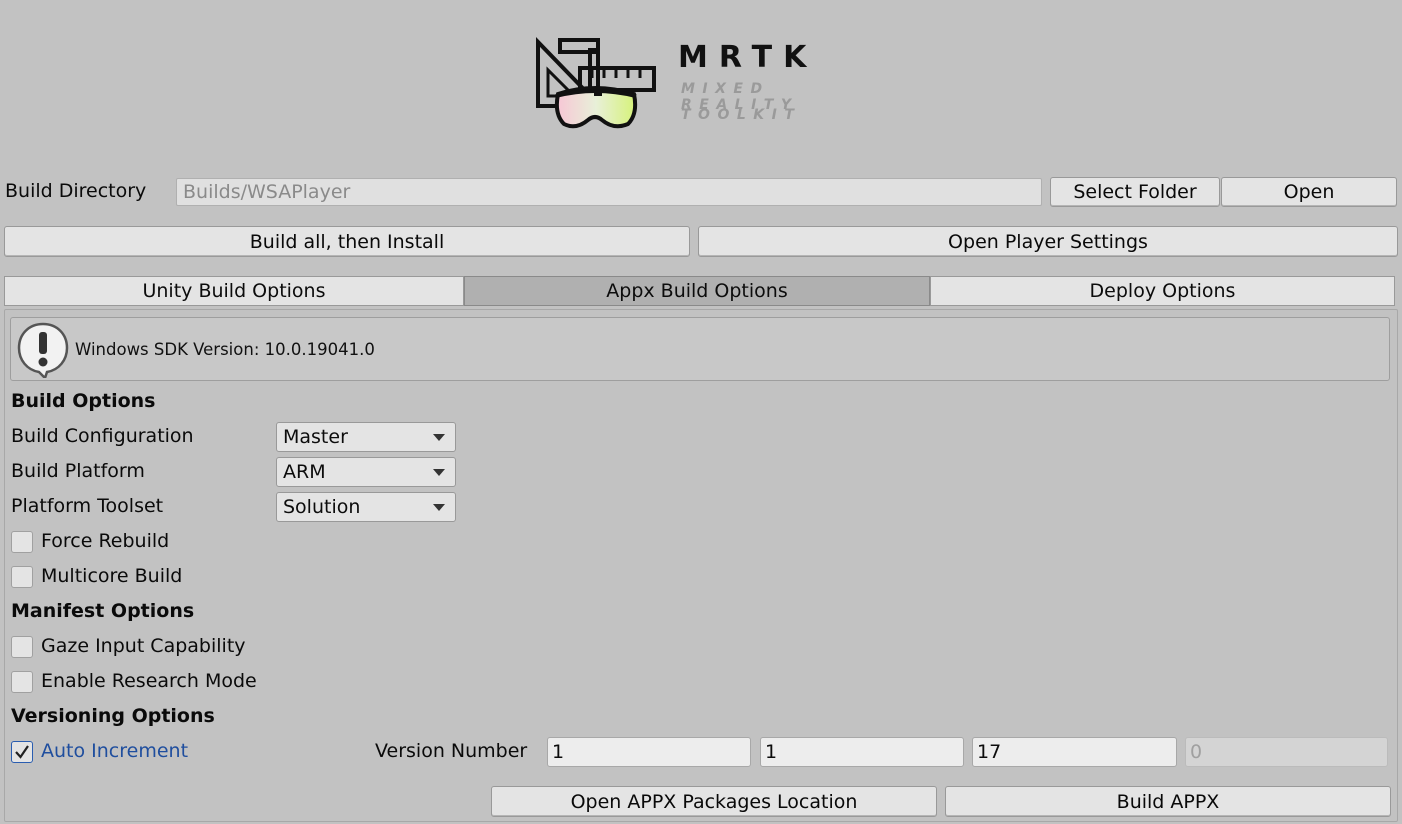  Describe the element at coordinates (1162, 291) in the screenshot. I see `tab-deploy-options: Deploy Options` at that location.